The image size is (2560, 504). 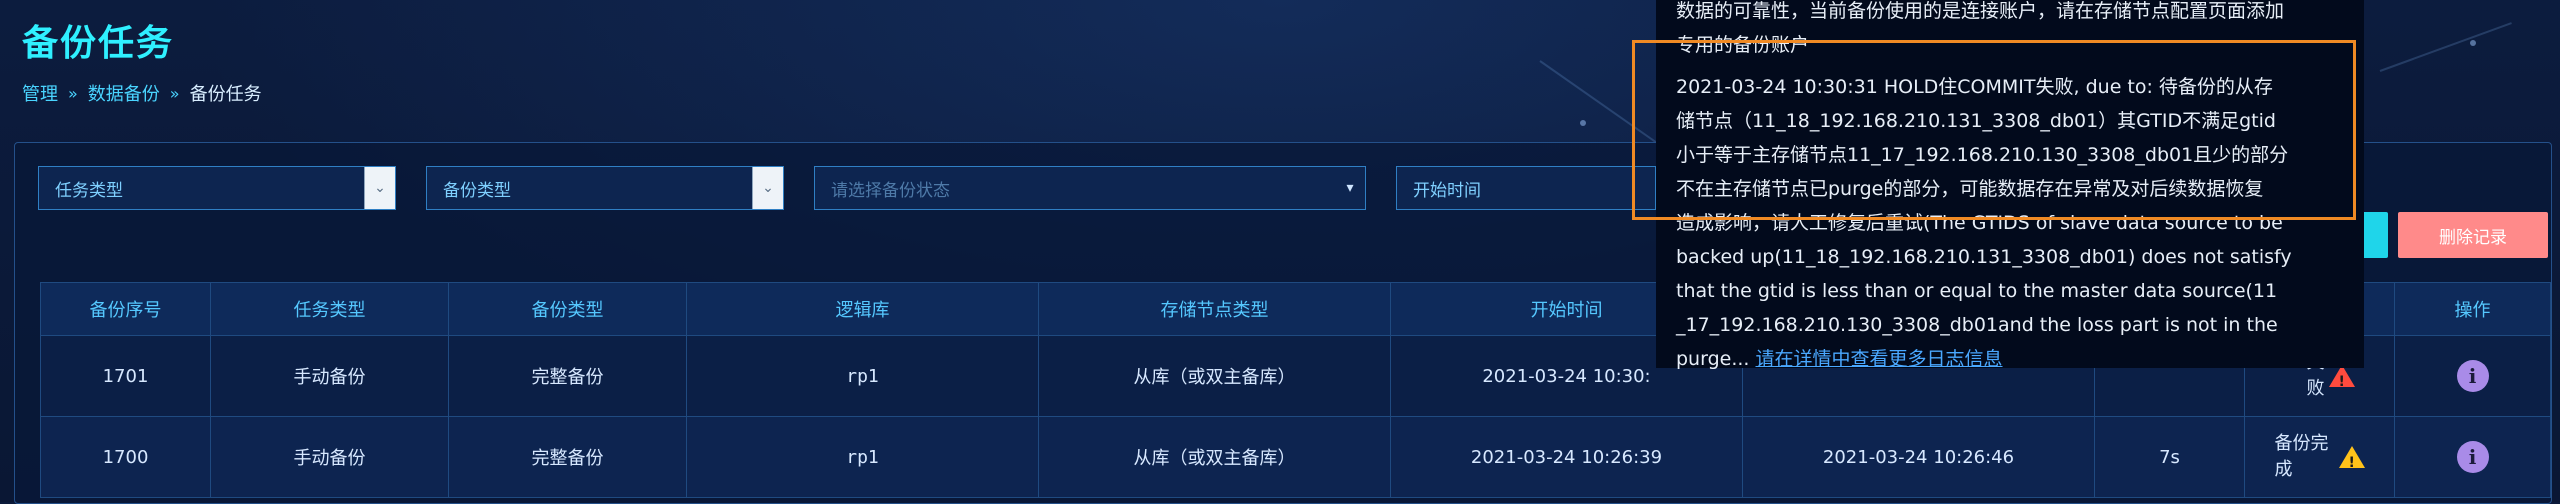 I want to click on backup-id: 1700, so click(x=125, y=457).